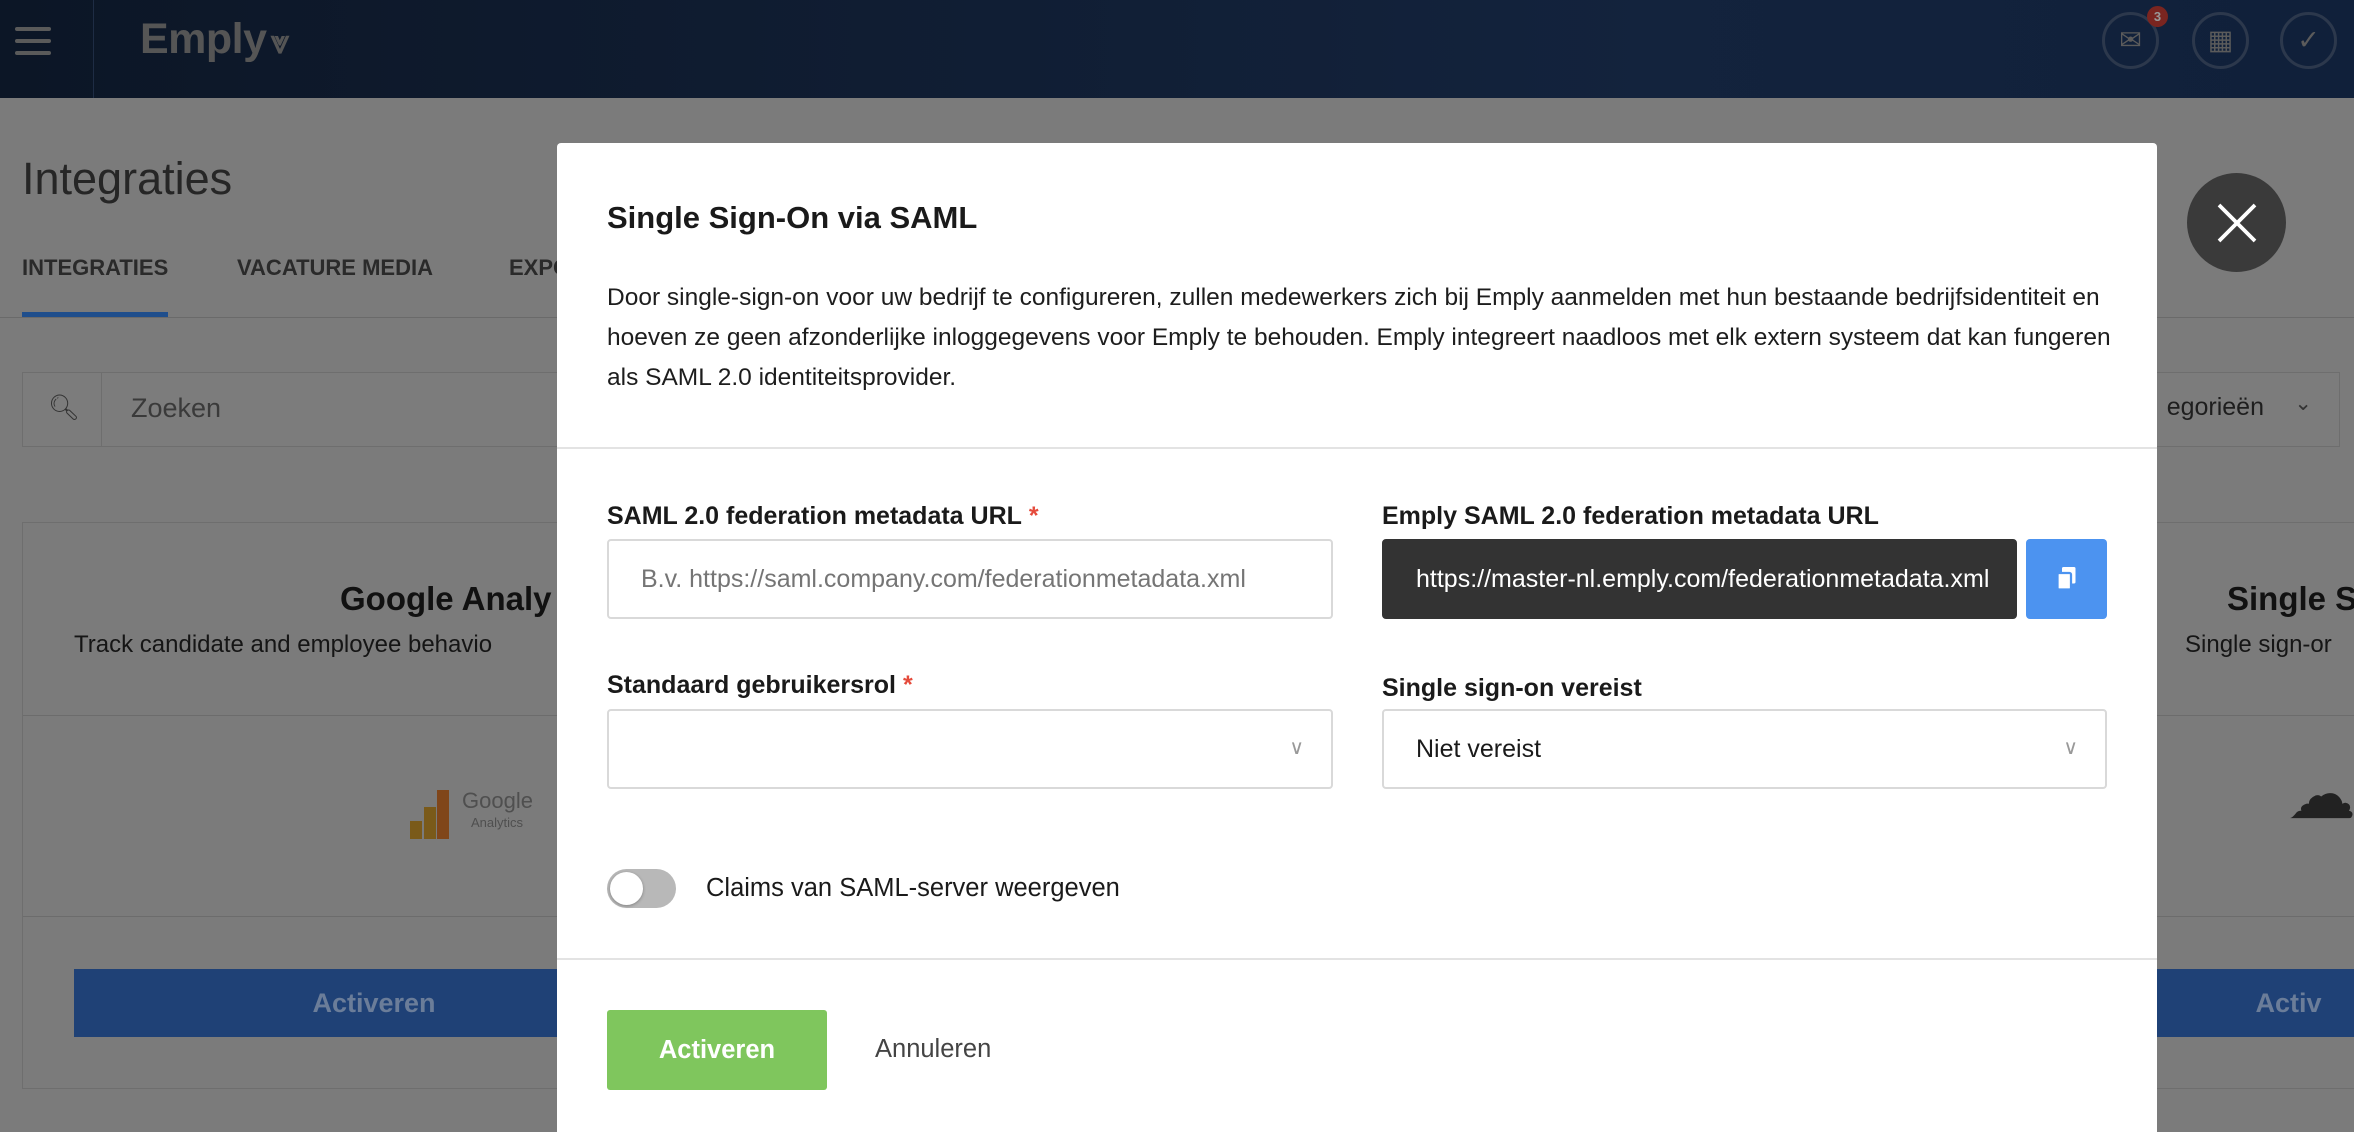 The height and width of the screenshot is (1132, 2354). What do you see at coordinates (2215, 407) in the screenshot?
I see `category-select: egorieën` at bounding box center [2215, 407].